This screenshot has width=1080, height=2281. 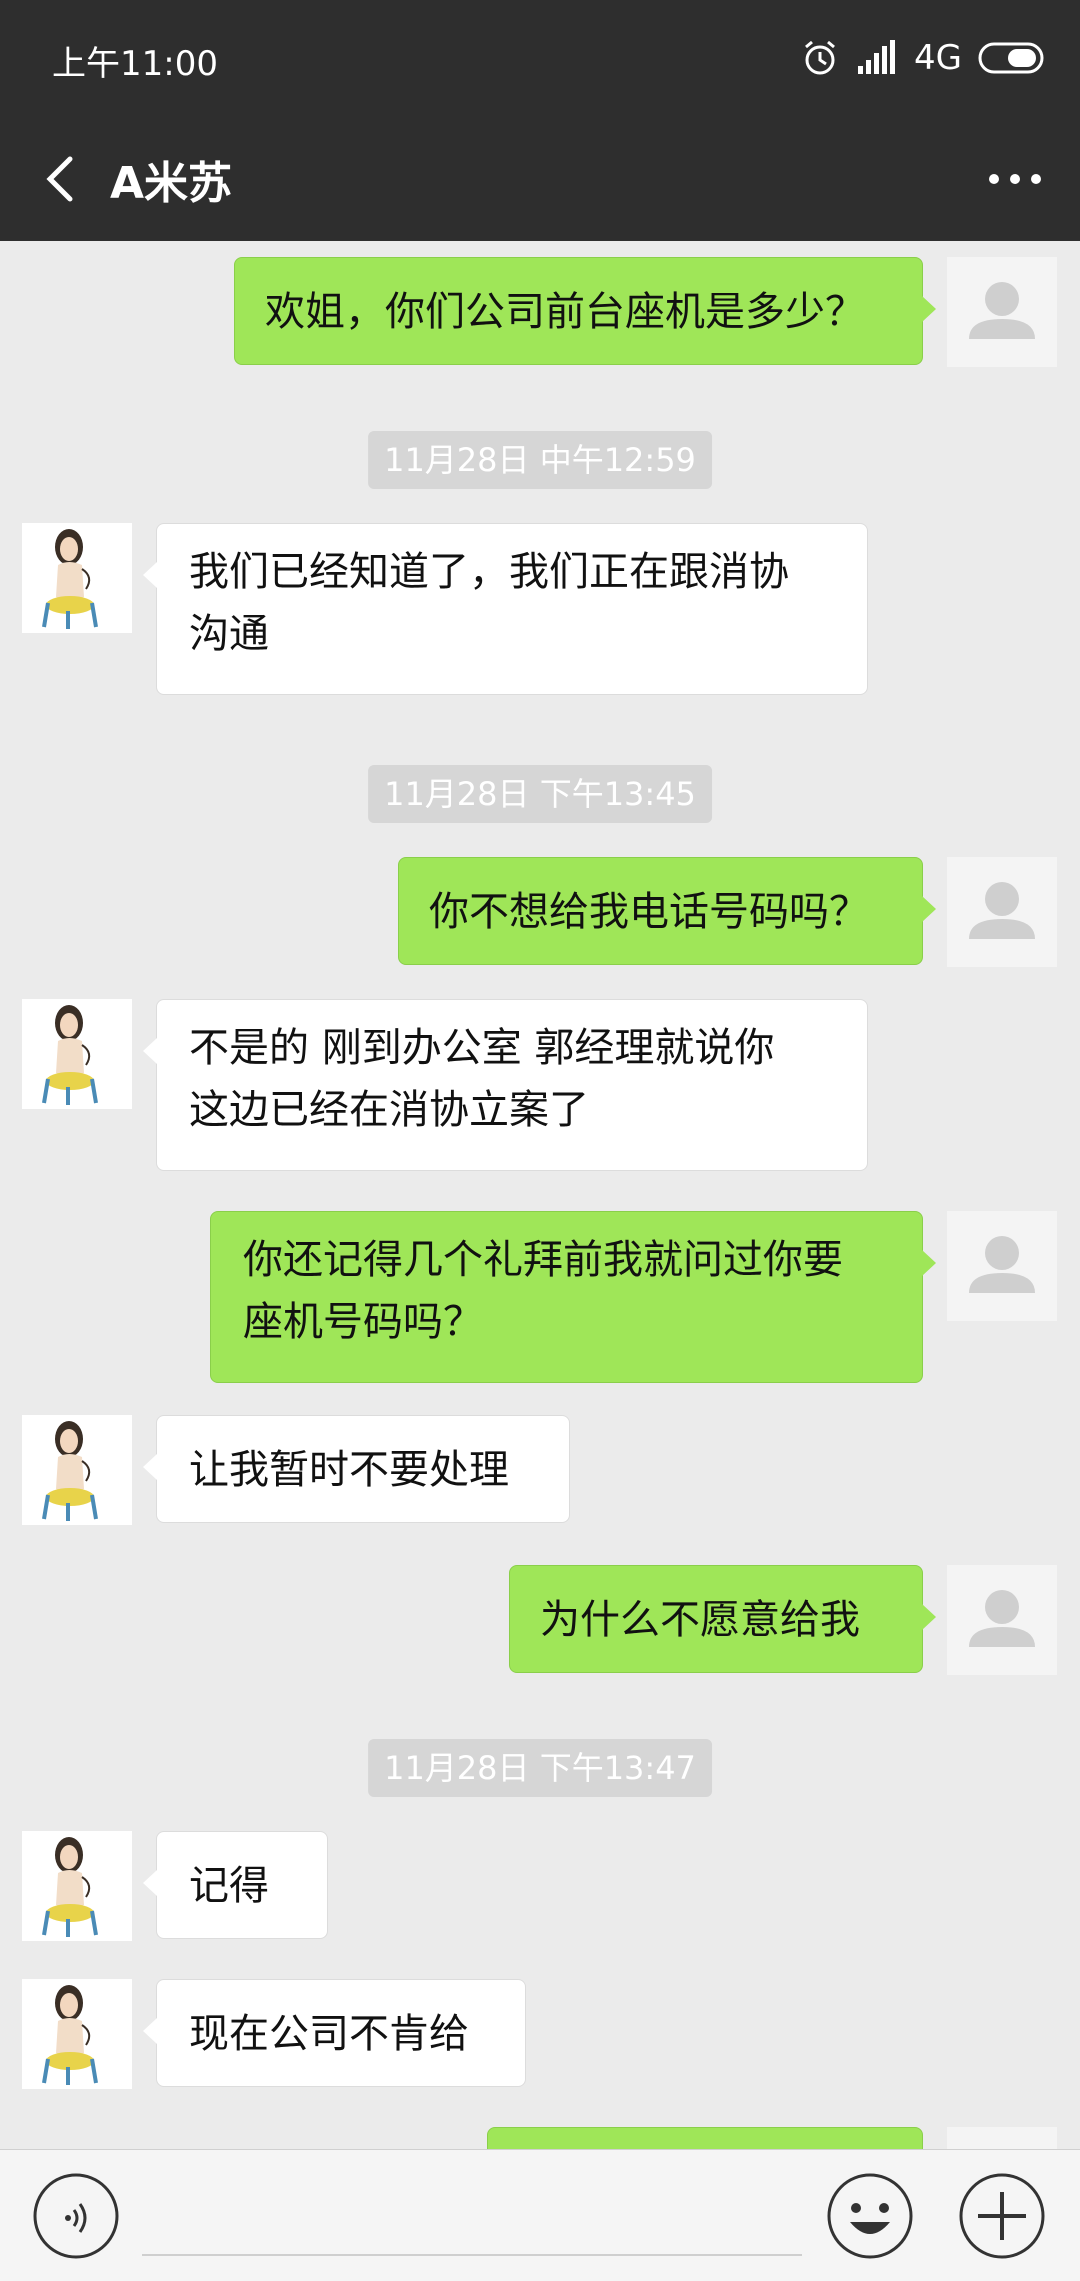 What do you see at coordinates (505, 1085) in the screenshot?
I see `message-bubble-incoming: 不是的 刚到办公室 郭经理就说你 这边已经在消协立案了` at bounding box center [505, 1085].